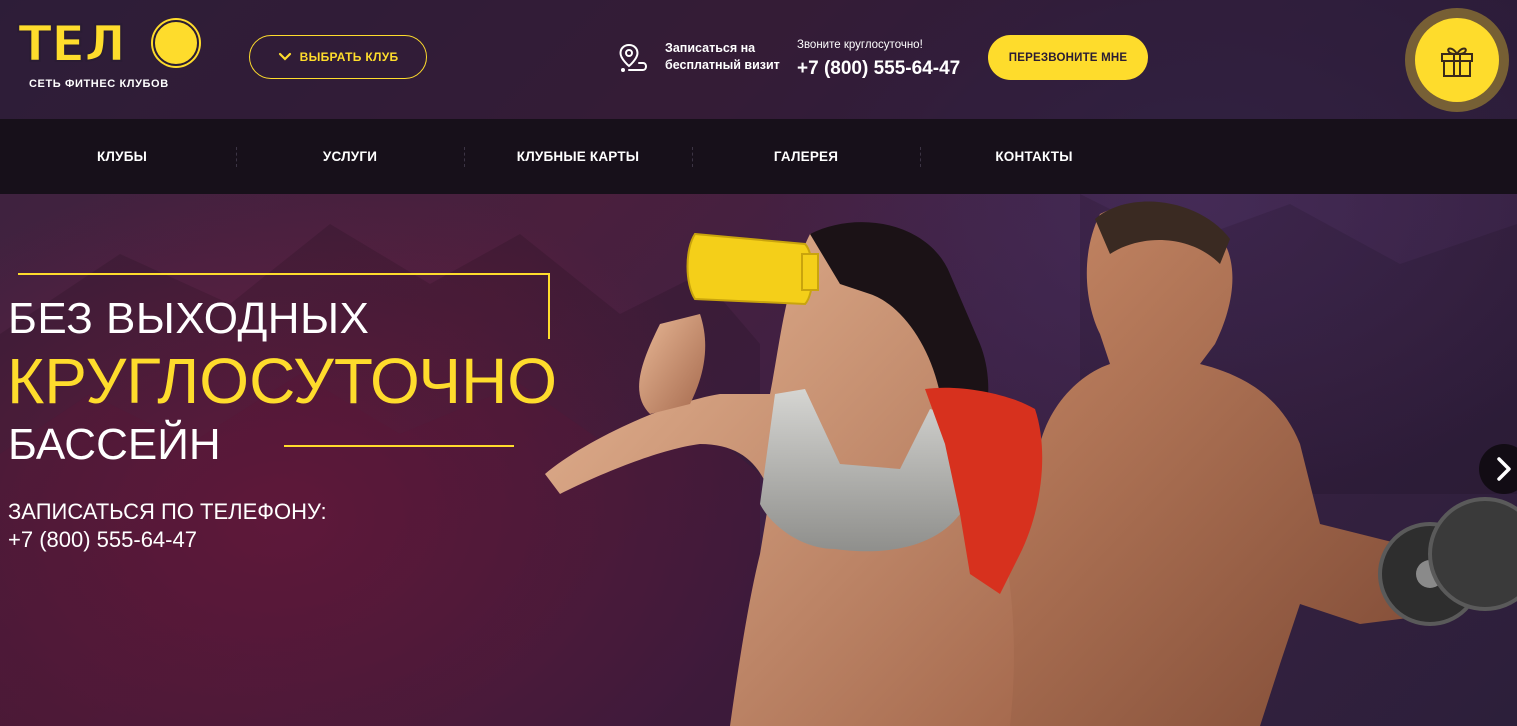 Image resolution: width=1517 pixels, height=726 pixels. I want to click on callback-button: ПЕРЕЗВОНИТЕ МНЕ, so click(1068, 57).